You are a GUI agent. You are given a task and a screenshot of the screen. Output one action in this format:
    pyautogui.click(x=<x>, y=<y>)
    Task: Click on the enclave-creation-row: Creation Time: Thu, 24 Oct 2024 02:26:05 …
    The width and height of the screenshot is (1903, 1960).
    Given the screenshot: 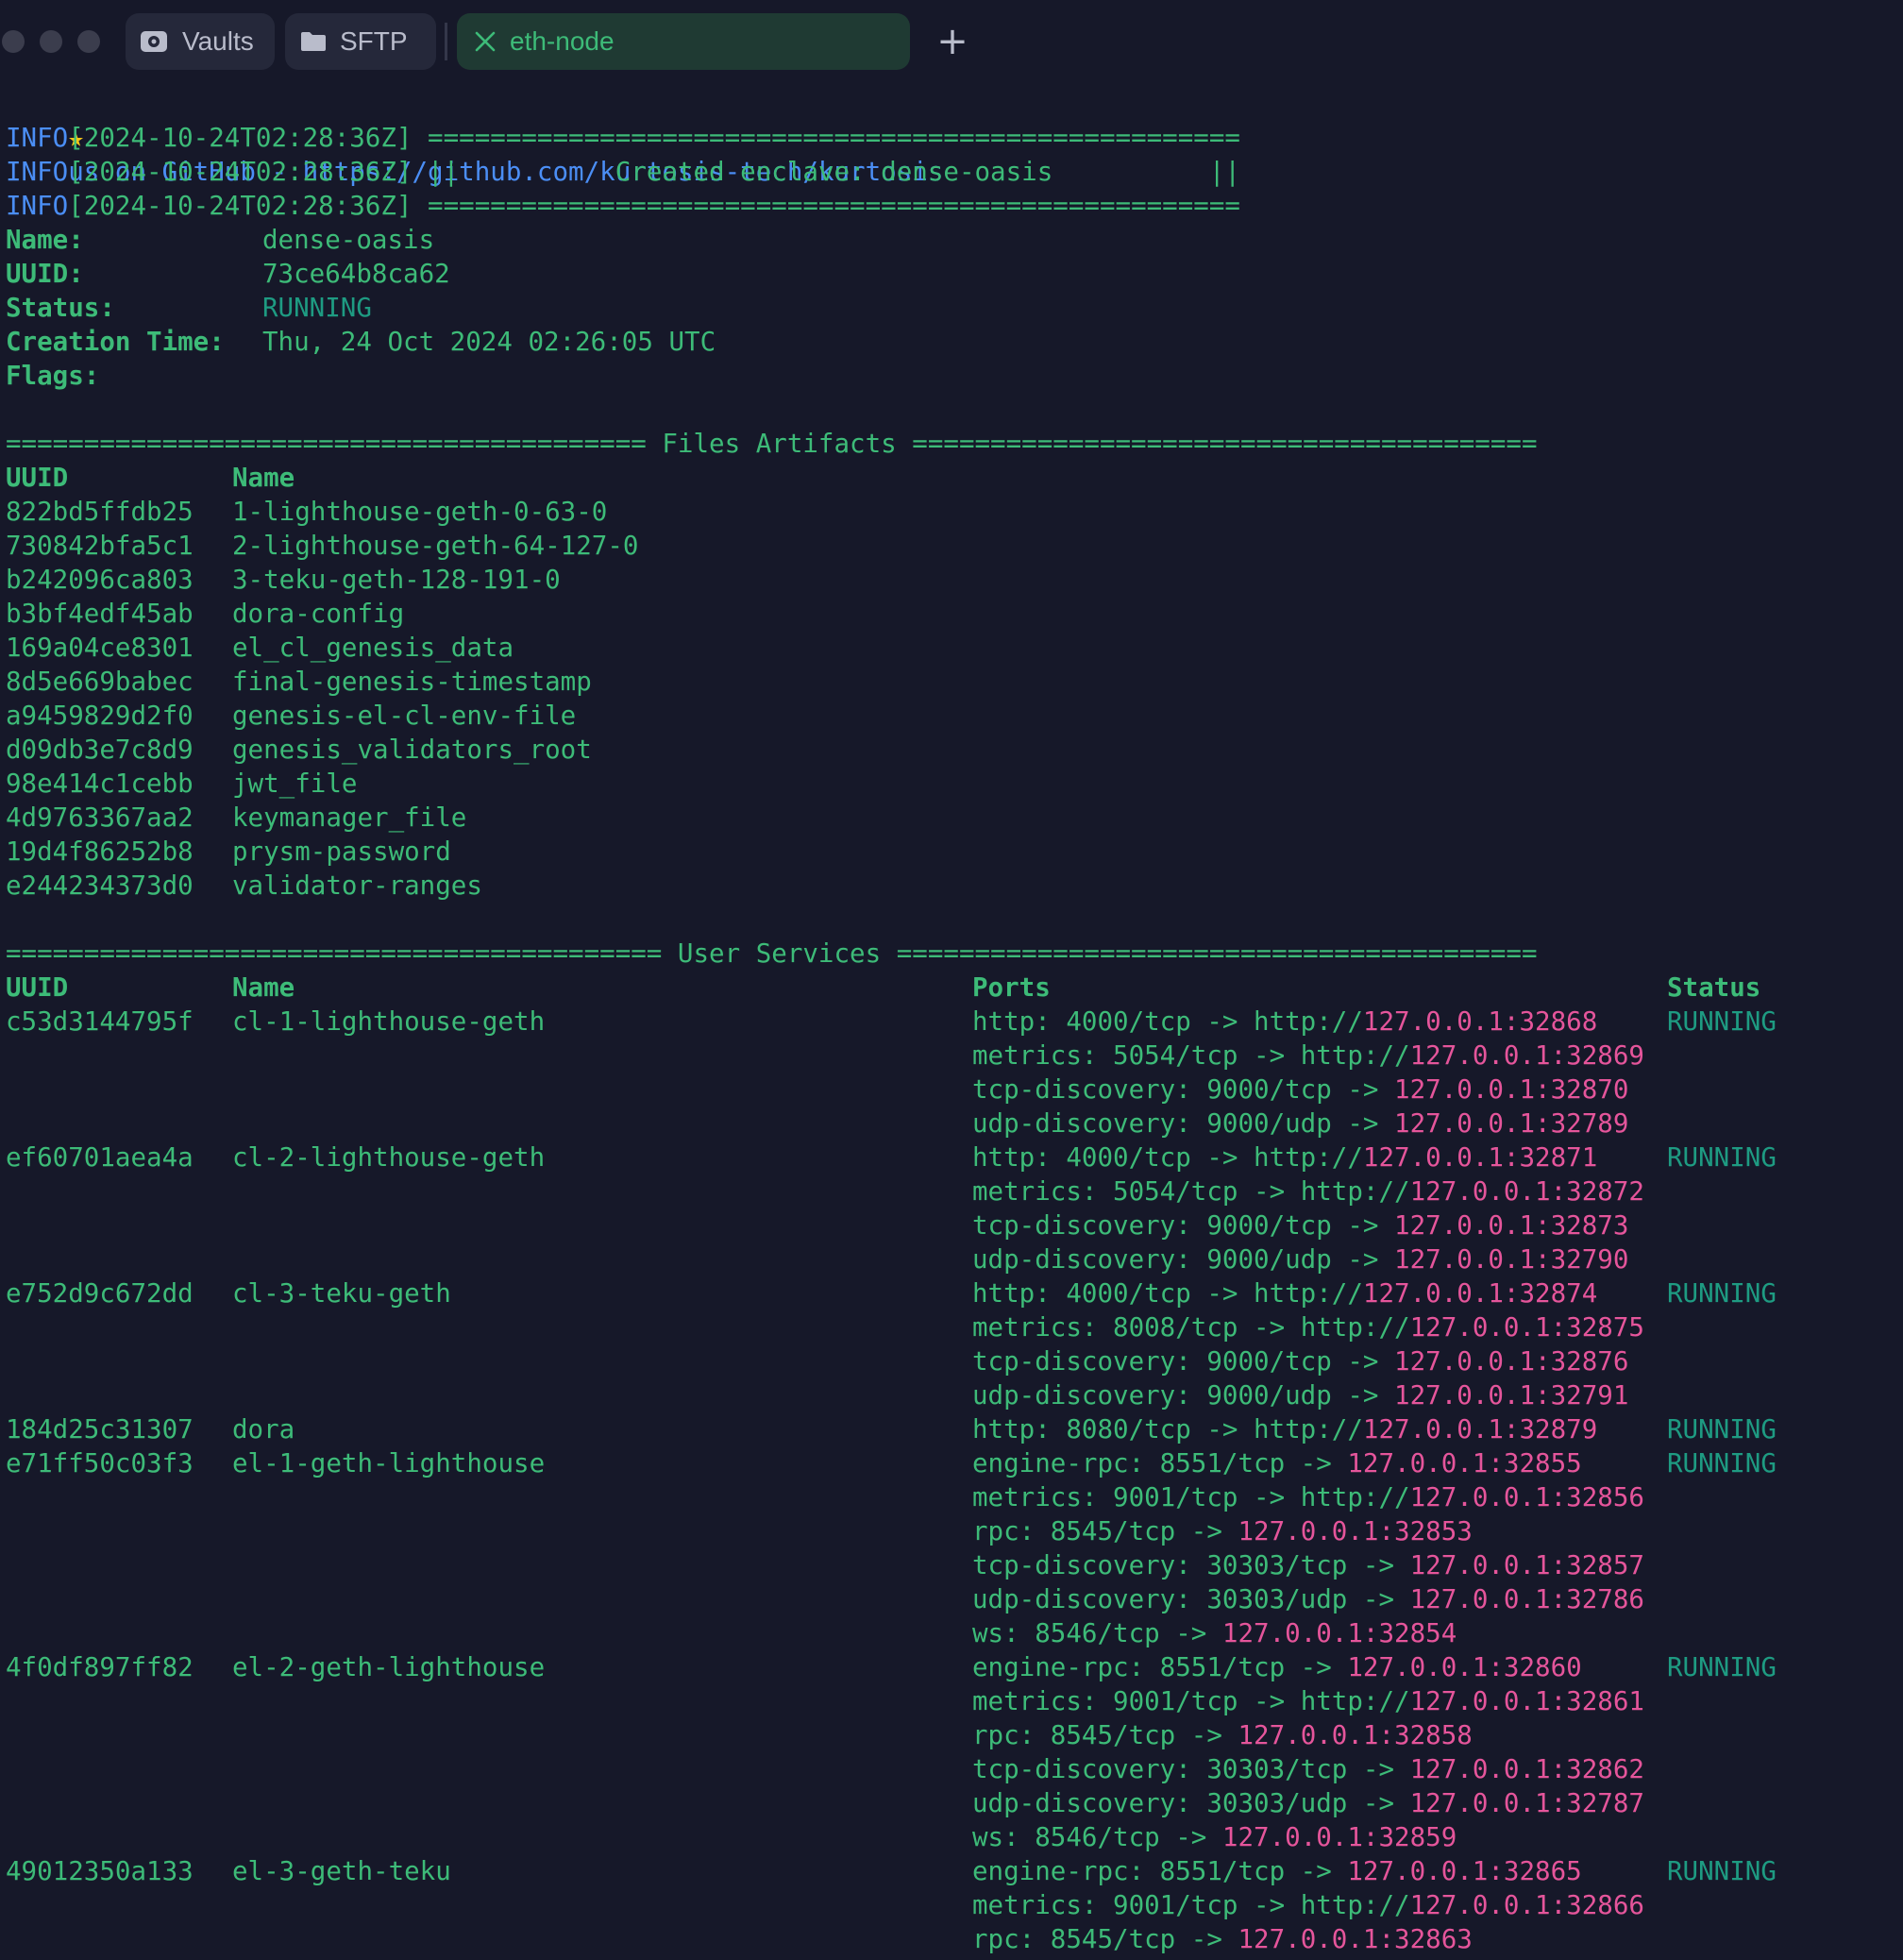 What is the action you would take?
    pyautogui.click(x=954, y=342)
    